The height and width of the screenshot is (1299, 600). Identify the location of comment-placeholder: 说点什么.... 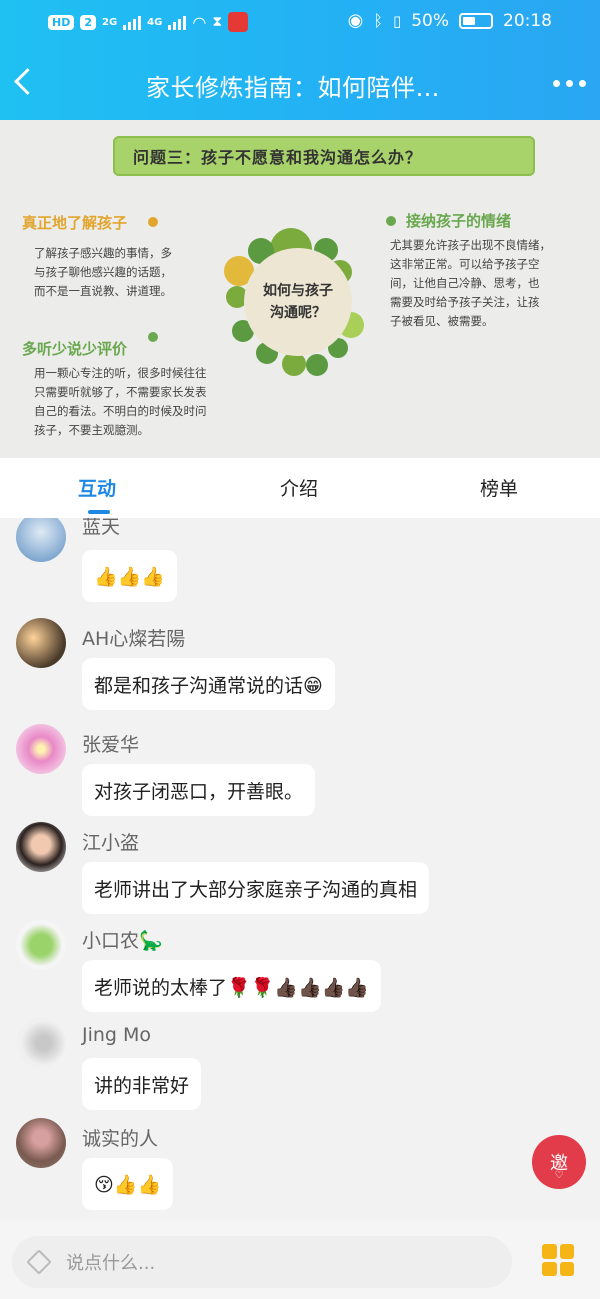
(111, 1263).